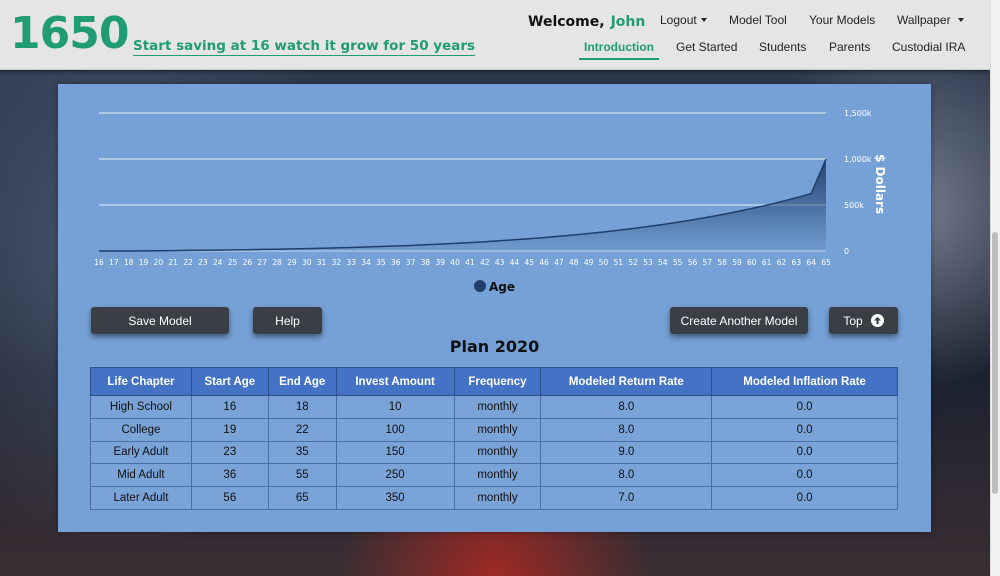 Image resolution: width=1000 pixels, height=576 pixels. Describe the element at coordinates (395, 429) in the screenshot. I see `table-cell: 100` at that location.